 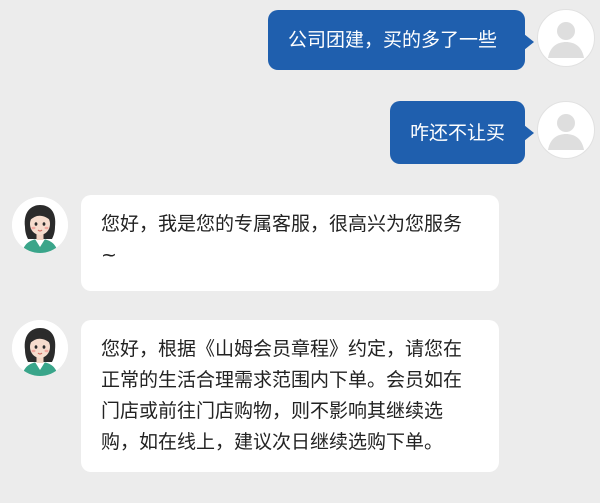 What do you see at coordinates (282, 224) in the screenshot?
I see `agent-message-line: 您好，我是您的专属客服，很高兴为您服务` at bounding box center [282, 224].